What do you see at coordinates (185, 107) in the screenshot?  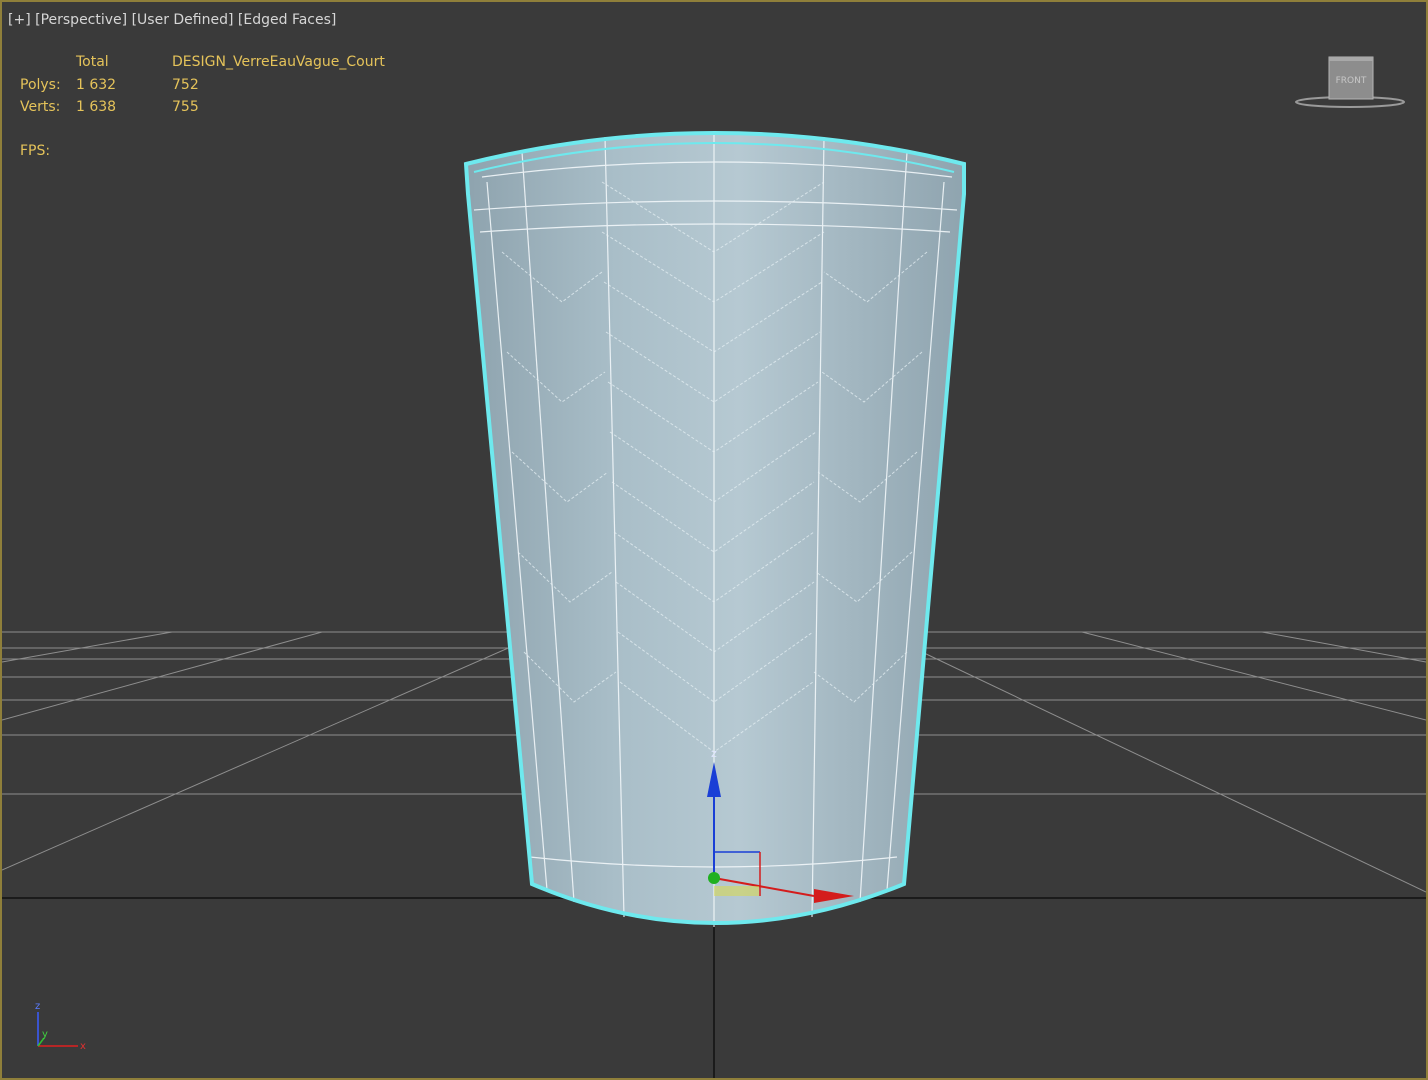 I see `stats-verts-object: 755` at bounding box center [185, 107].